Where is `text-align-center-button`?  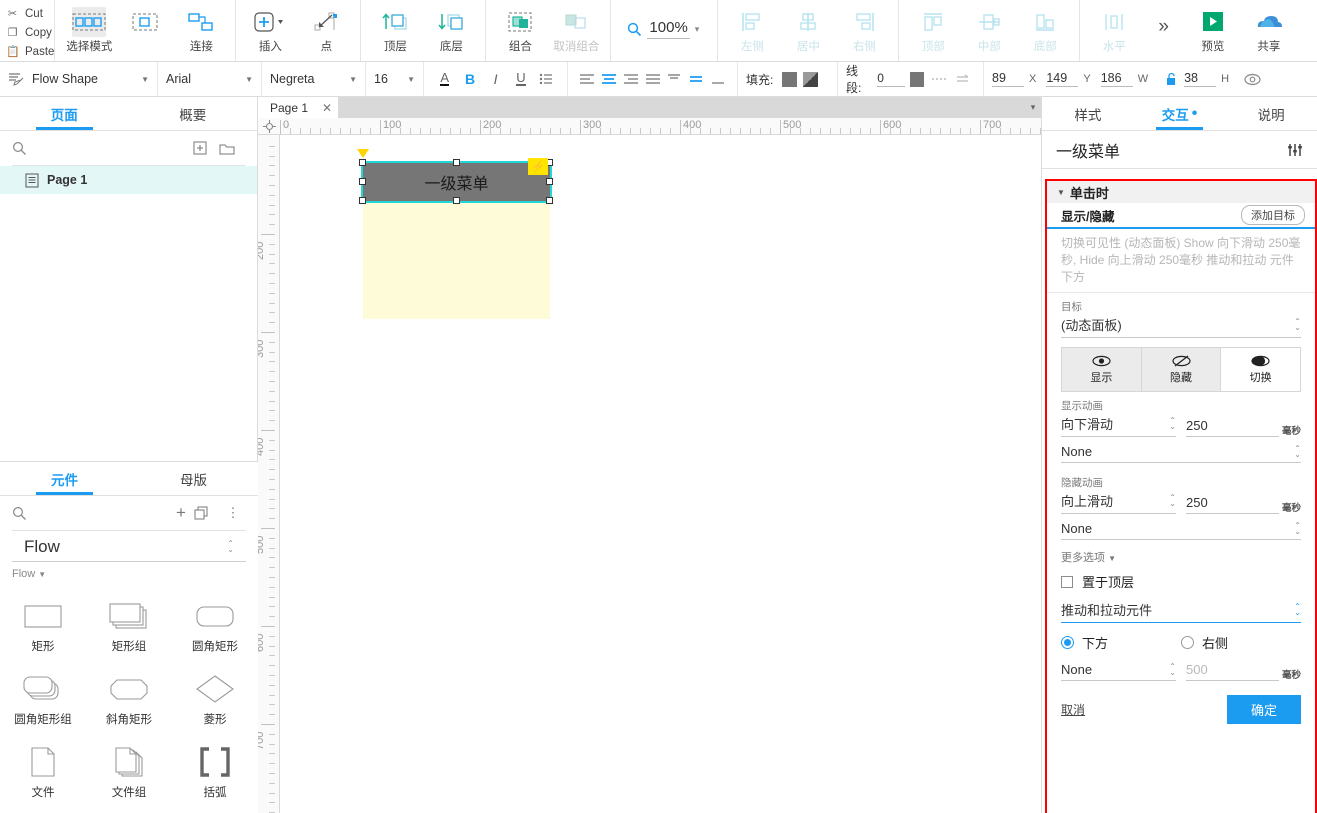 text-align-center-button is located at coordinates (609, 79).